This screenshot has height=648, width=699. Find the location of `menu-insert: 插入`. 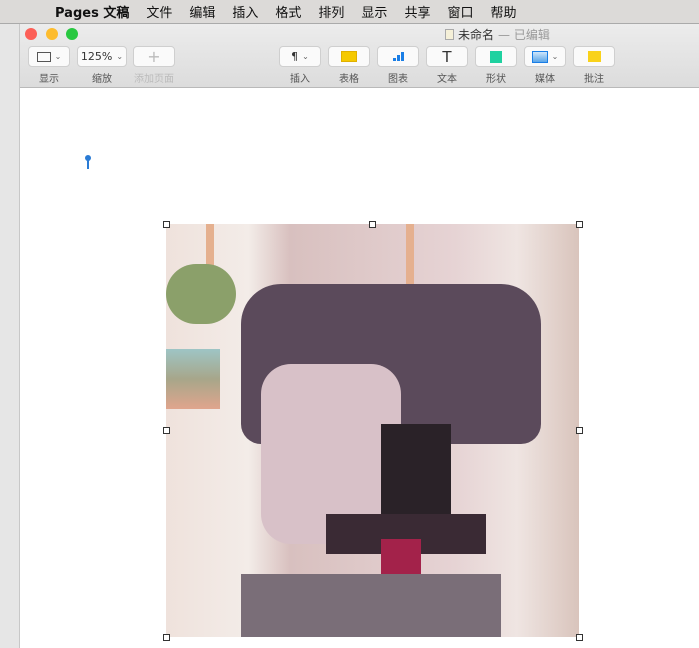

menu-insert: 插入 is located at coordinates (245, 11).